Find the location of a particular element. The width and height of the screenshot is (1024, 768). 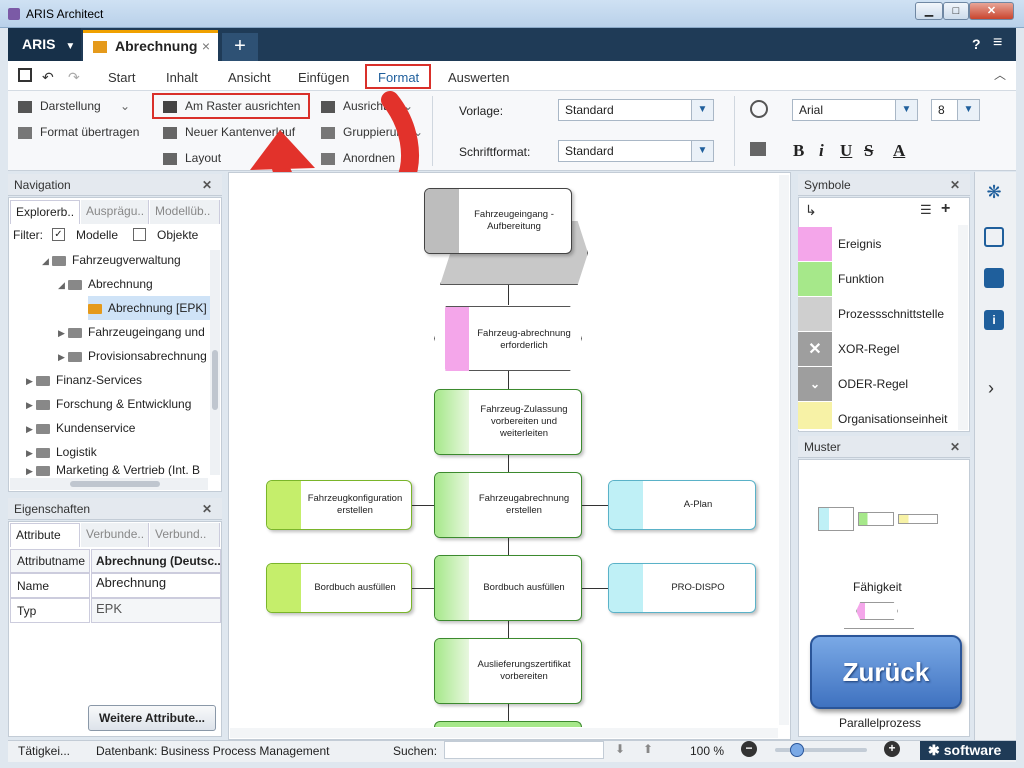

close-window-button: ✕ is located at coordinates (991, 11).